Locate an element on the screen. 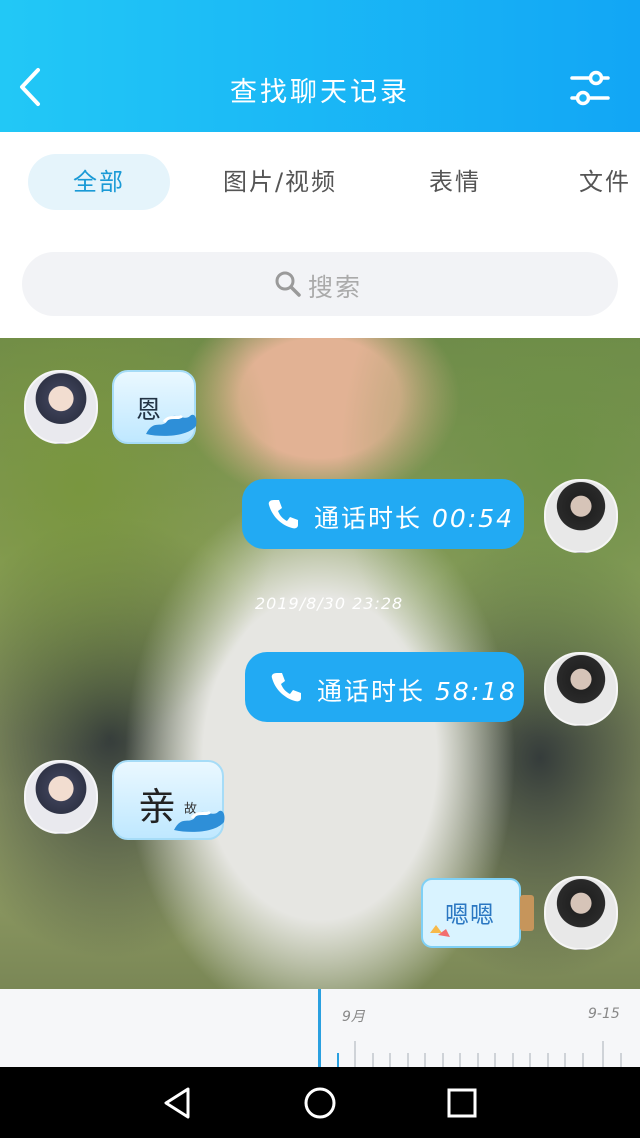 This screenshot has width=640, height=1138. system-nav-bar is located at coordinates (320, 1102).